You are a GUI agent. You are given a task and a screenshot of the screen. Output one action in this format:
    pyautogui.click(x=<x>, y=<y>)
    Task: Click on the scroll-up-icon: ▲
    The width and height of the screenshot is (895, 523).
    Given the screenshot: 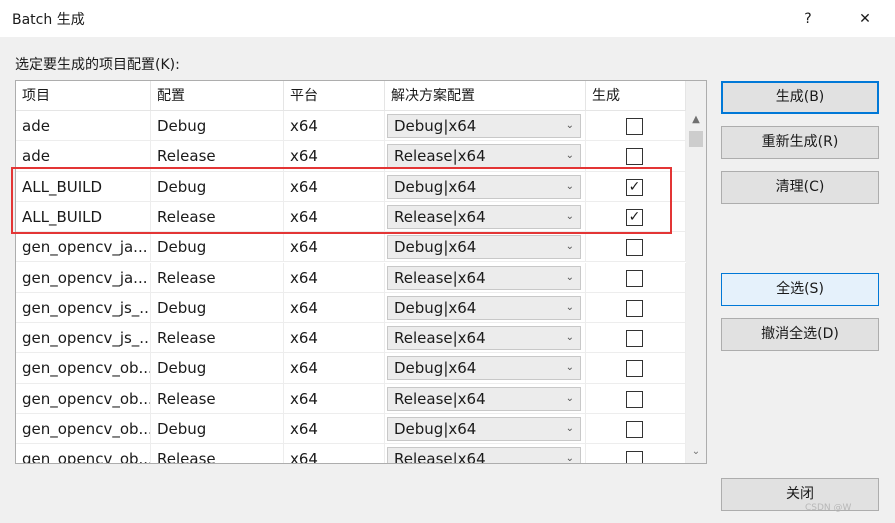 What is the action you would take?
    pyautogui.click(x=696, y=120)
    